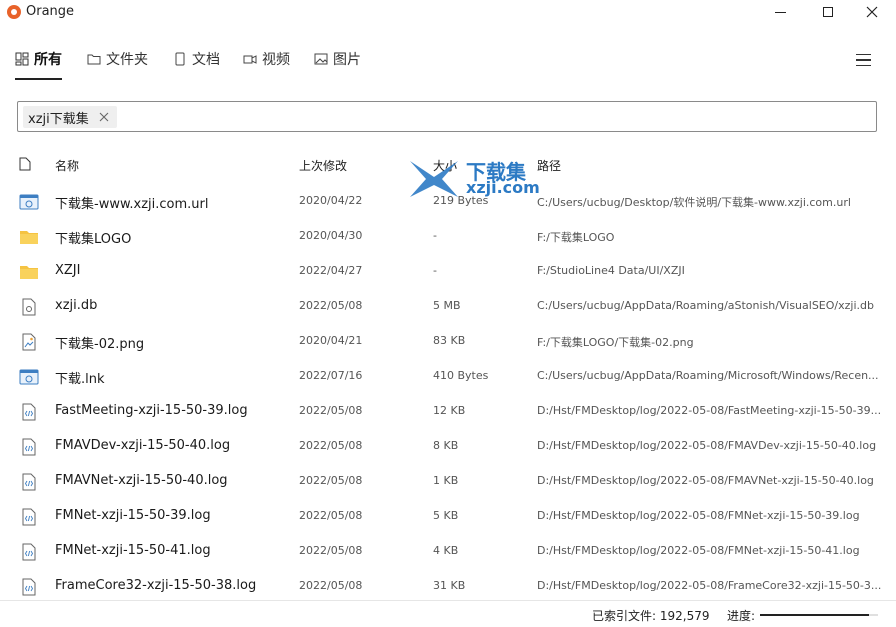  I want to click on progress-bar, so click(819, 615).